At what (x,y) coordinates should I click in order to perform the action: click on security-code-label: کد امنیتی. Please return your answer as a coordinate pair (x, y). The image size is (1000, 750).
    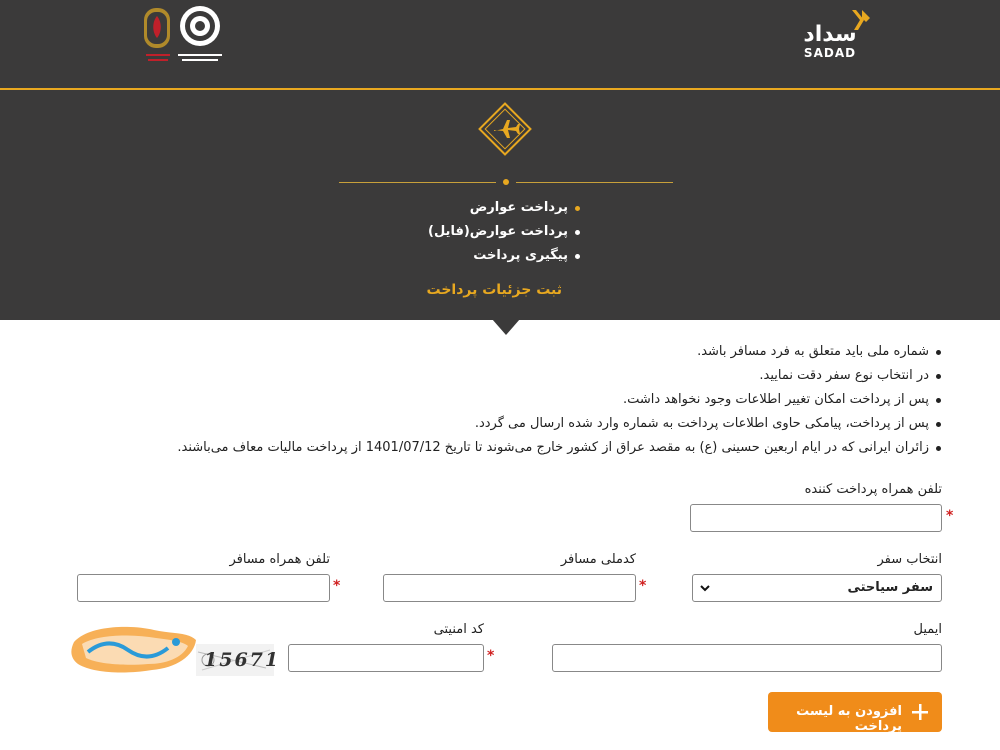
    Looking at the image, I should click on (458, 629).